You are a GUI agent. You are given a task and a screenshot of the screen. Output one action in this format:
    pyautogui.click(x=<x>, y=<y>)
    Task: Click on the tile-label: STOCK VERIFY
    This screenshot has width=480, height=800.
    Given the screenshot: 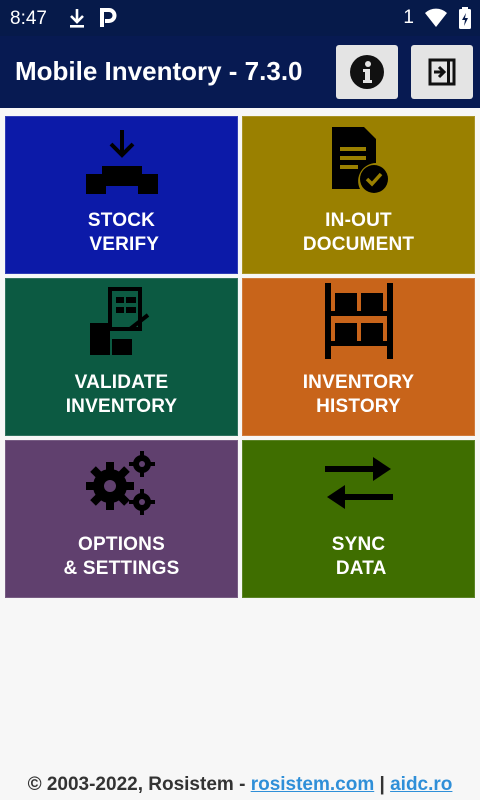 What is the action you would take?
    pyautogui.click(x=121, y=233)
    